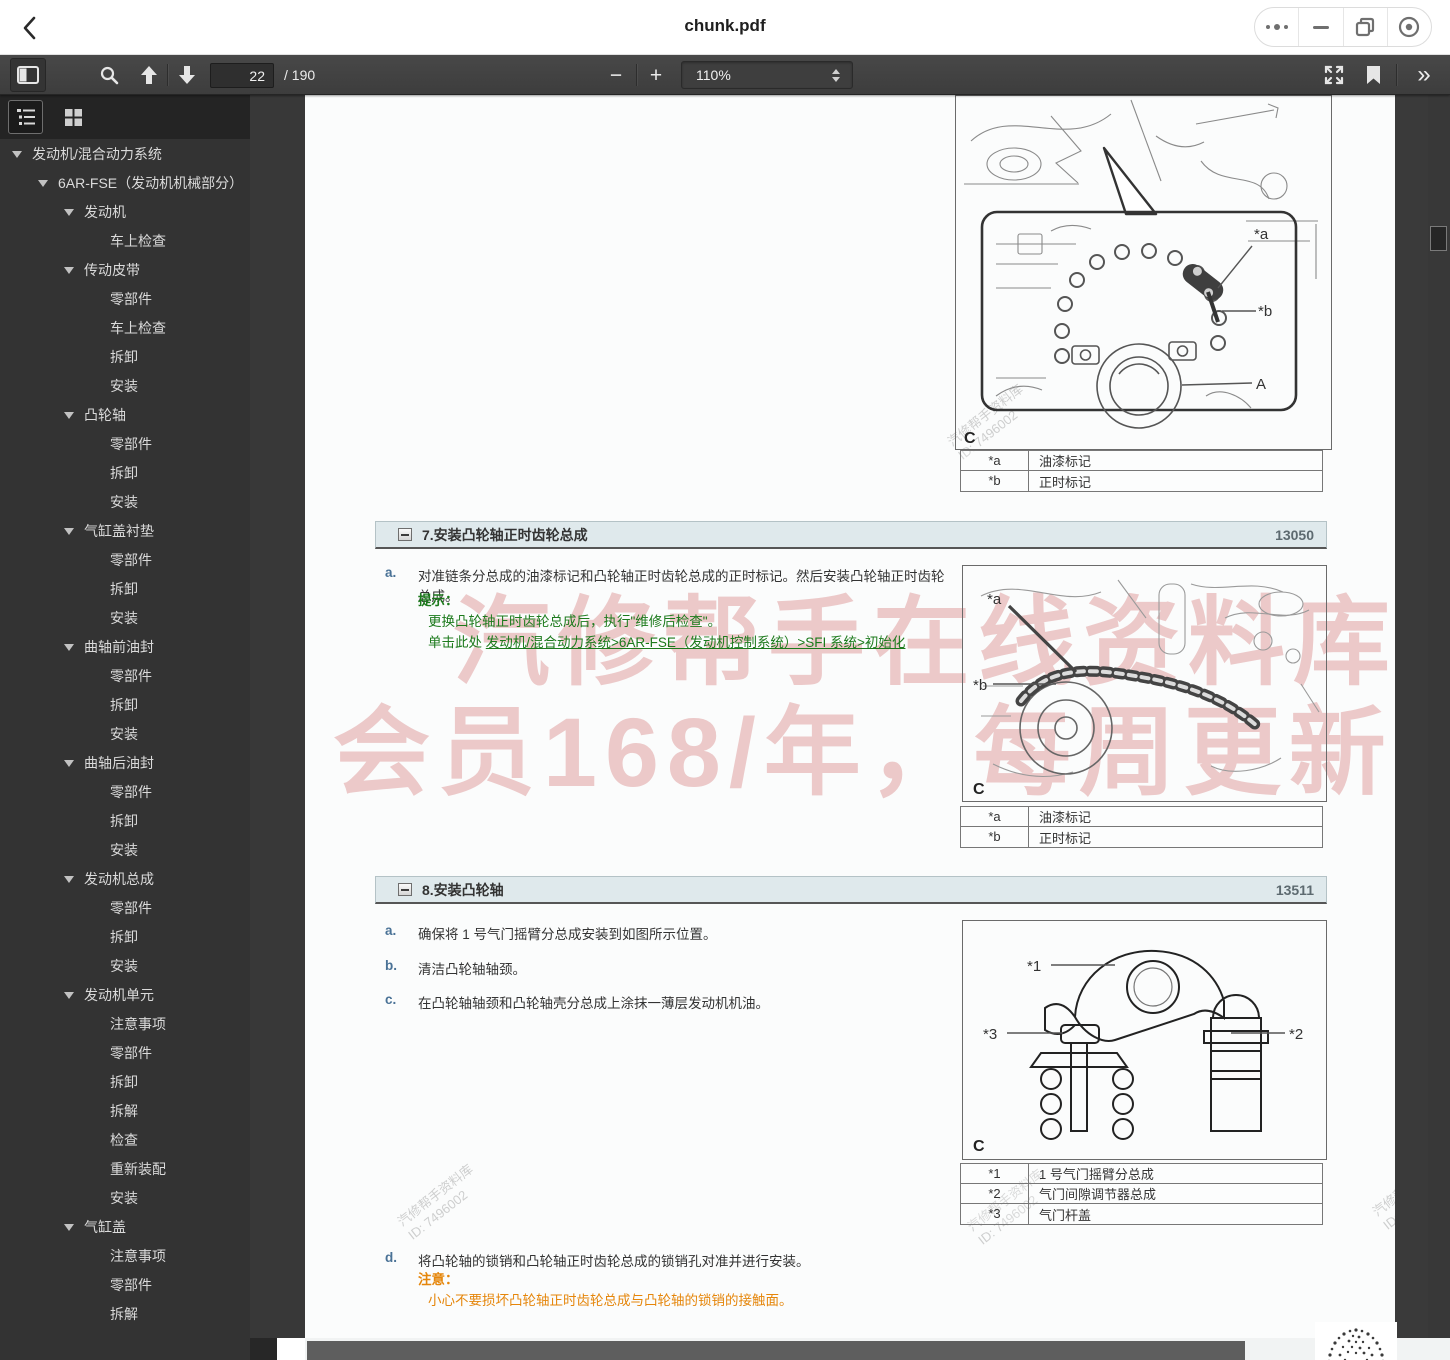 The image size is (1450, 1360). I want to click on sidebar-toggle-button, so click(28, 75).